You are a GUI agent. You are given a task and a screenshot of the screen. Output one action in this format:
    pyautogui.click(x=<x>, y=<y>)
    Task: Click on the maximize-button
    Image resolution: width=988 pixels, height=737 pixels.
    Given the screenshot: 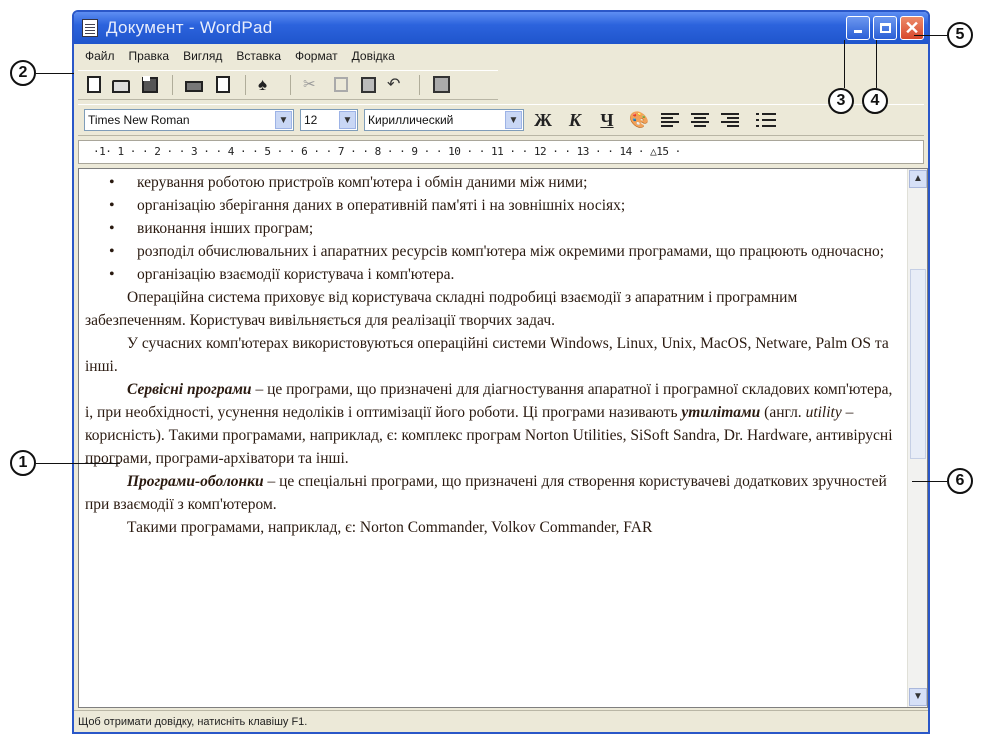 What is the action you would take?
    pyautogui.click(x=885, y=28)
    